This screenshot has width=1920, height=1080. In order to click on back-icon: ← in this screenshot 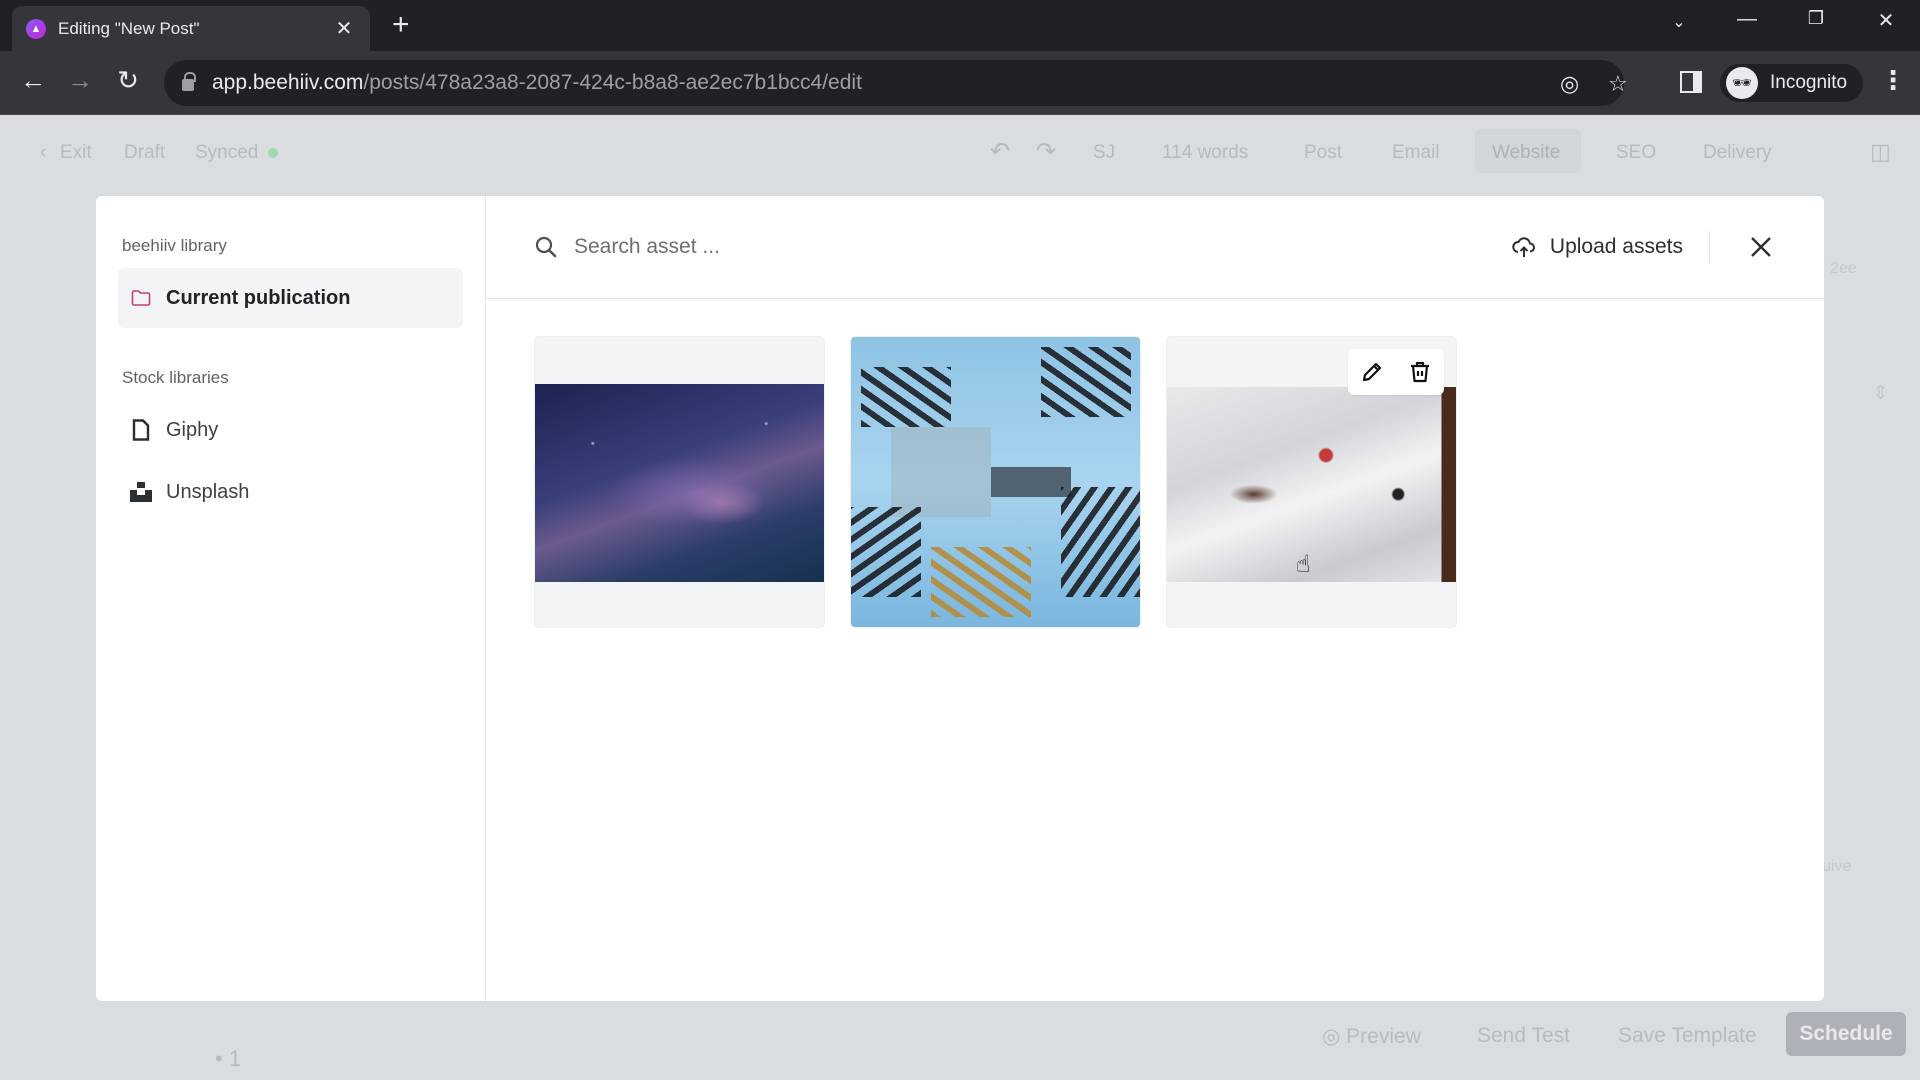, I will do `click(33, 80)`.